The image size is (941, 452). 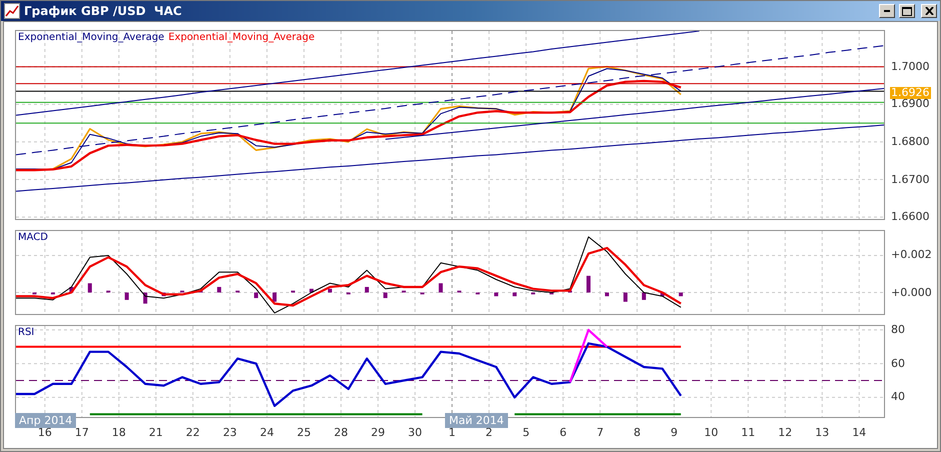 I want to click on axis-label: 1.6900, so click(x=910, y=104).